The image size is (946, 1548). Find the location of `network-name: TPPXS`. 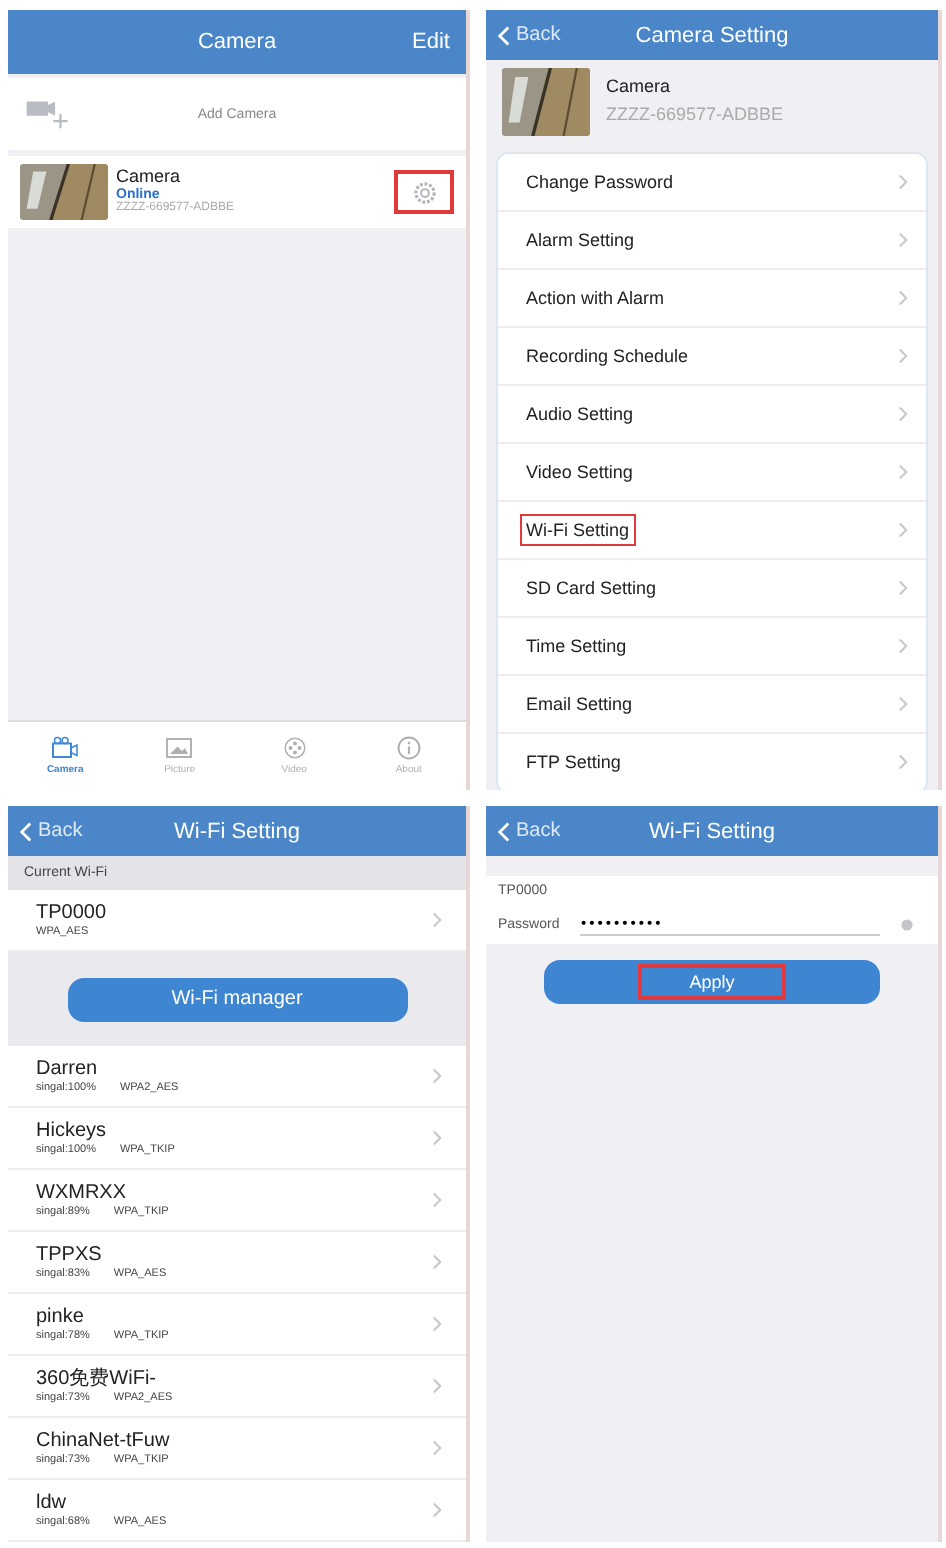

network-name: TPPXS is located at coordinates (70, 1256).